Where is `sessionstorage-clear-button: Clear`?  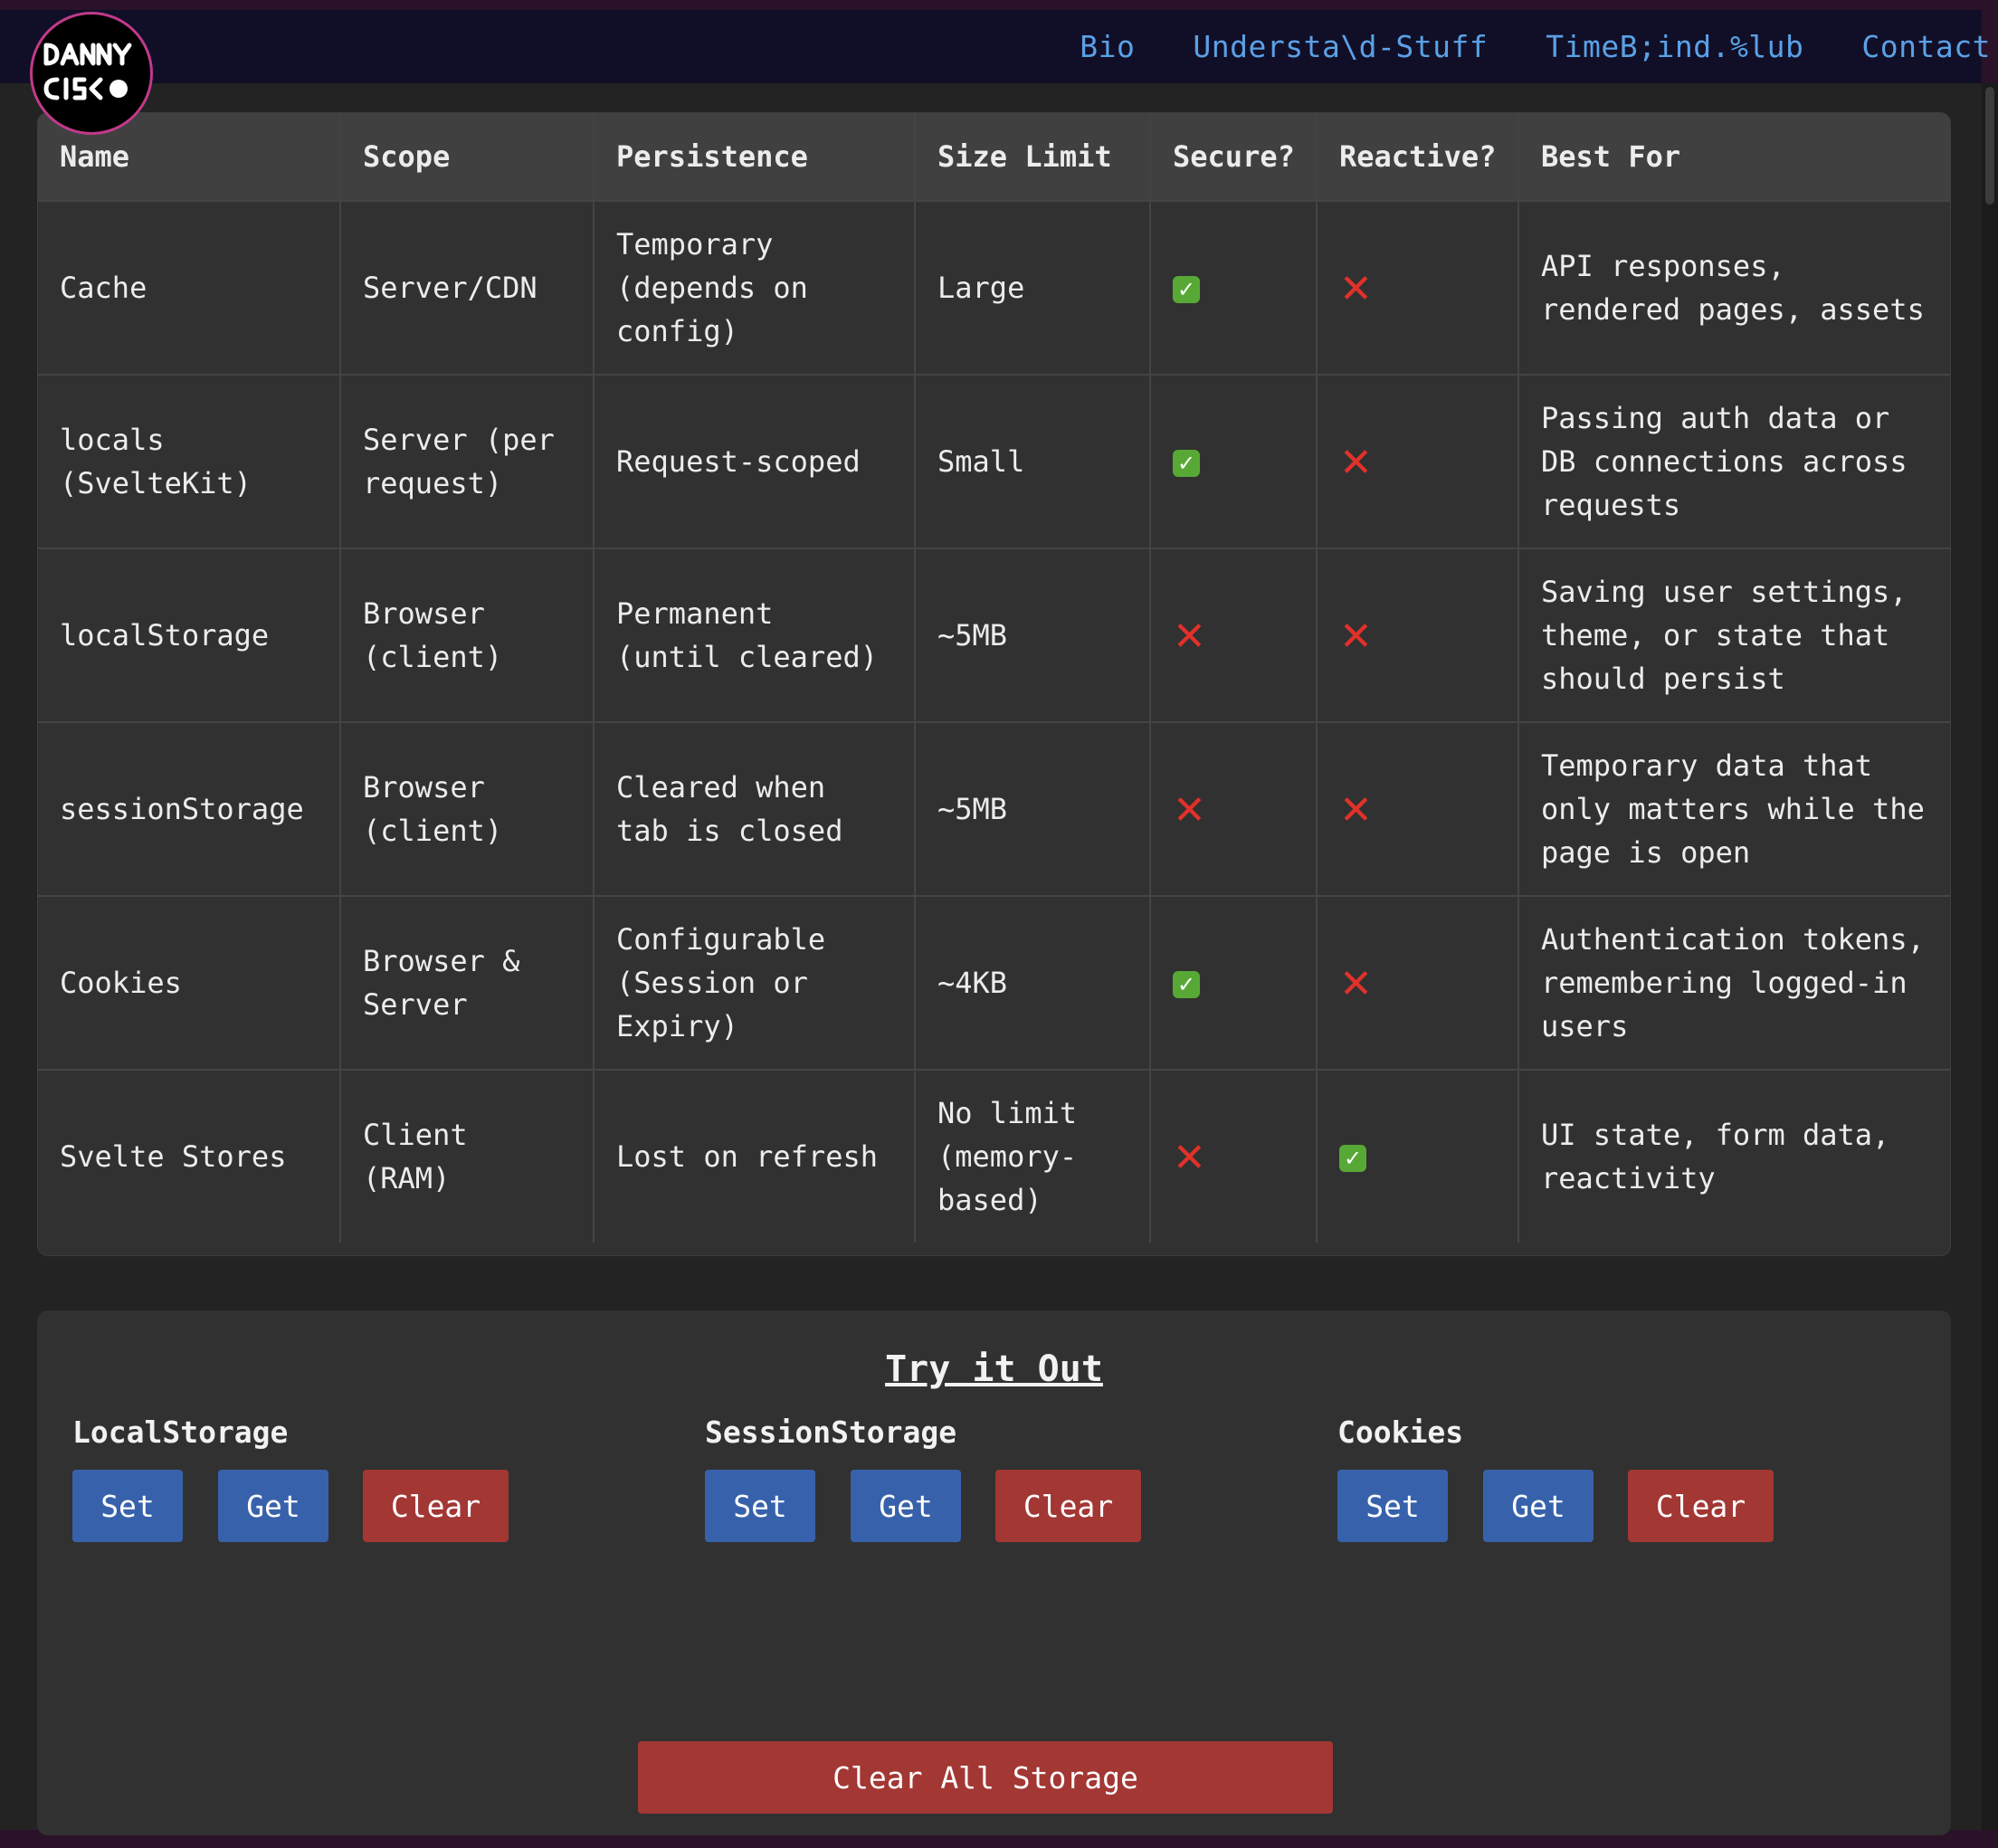
sessionstorage-clear-button: Clear is located at coordinates (1068, 1506).